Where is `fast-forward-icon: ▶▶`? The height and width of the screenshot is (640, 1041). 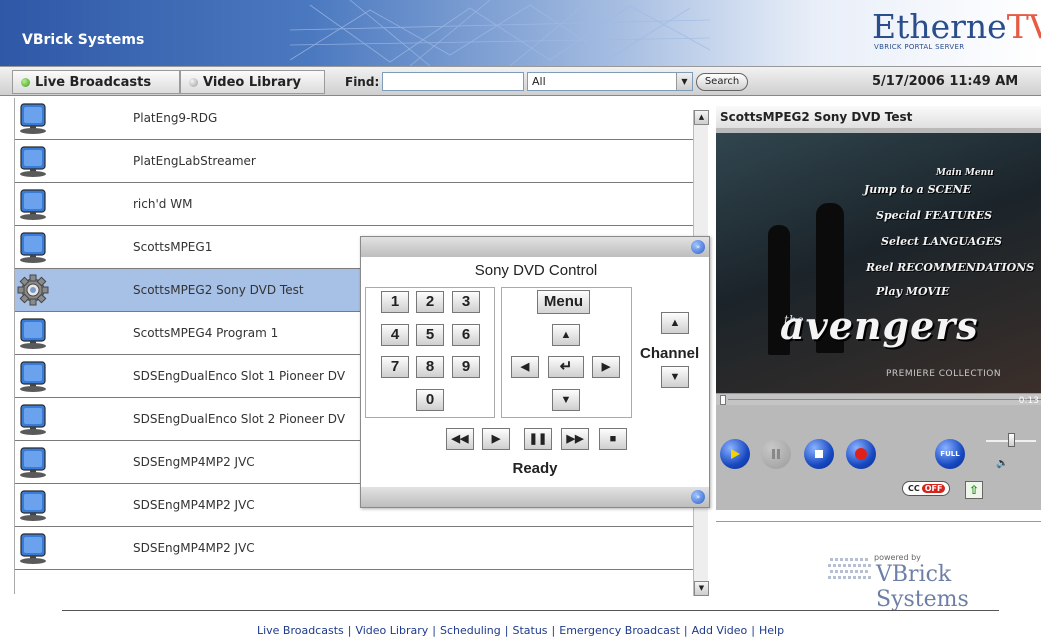
fast-forward-icon: ▶▶ is located at coordinates (575, 439).